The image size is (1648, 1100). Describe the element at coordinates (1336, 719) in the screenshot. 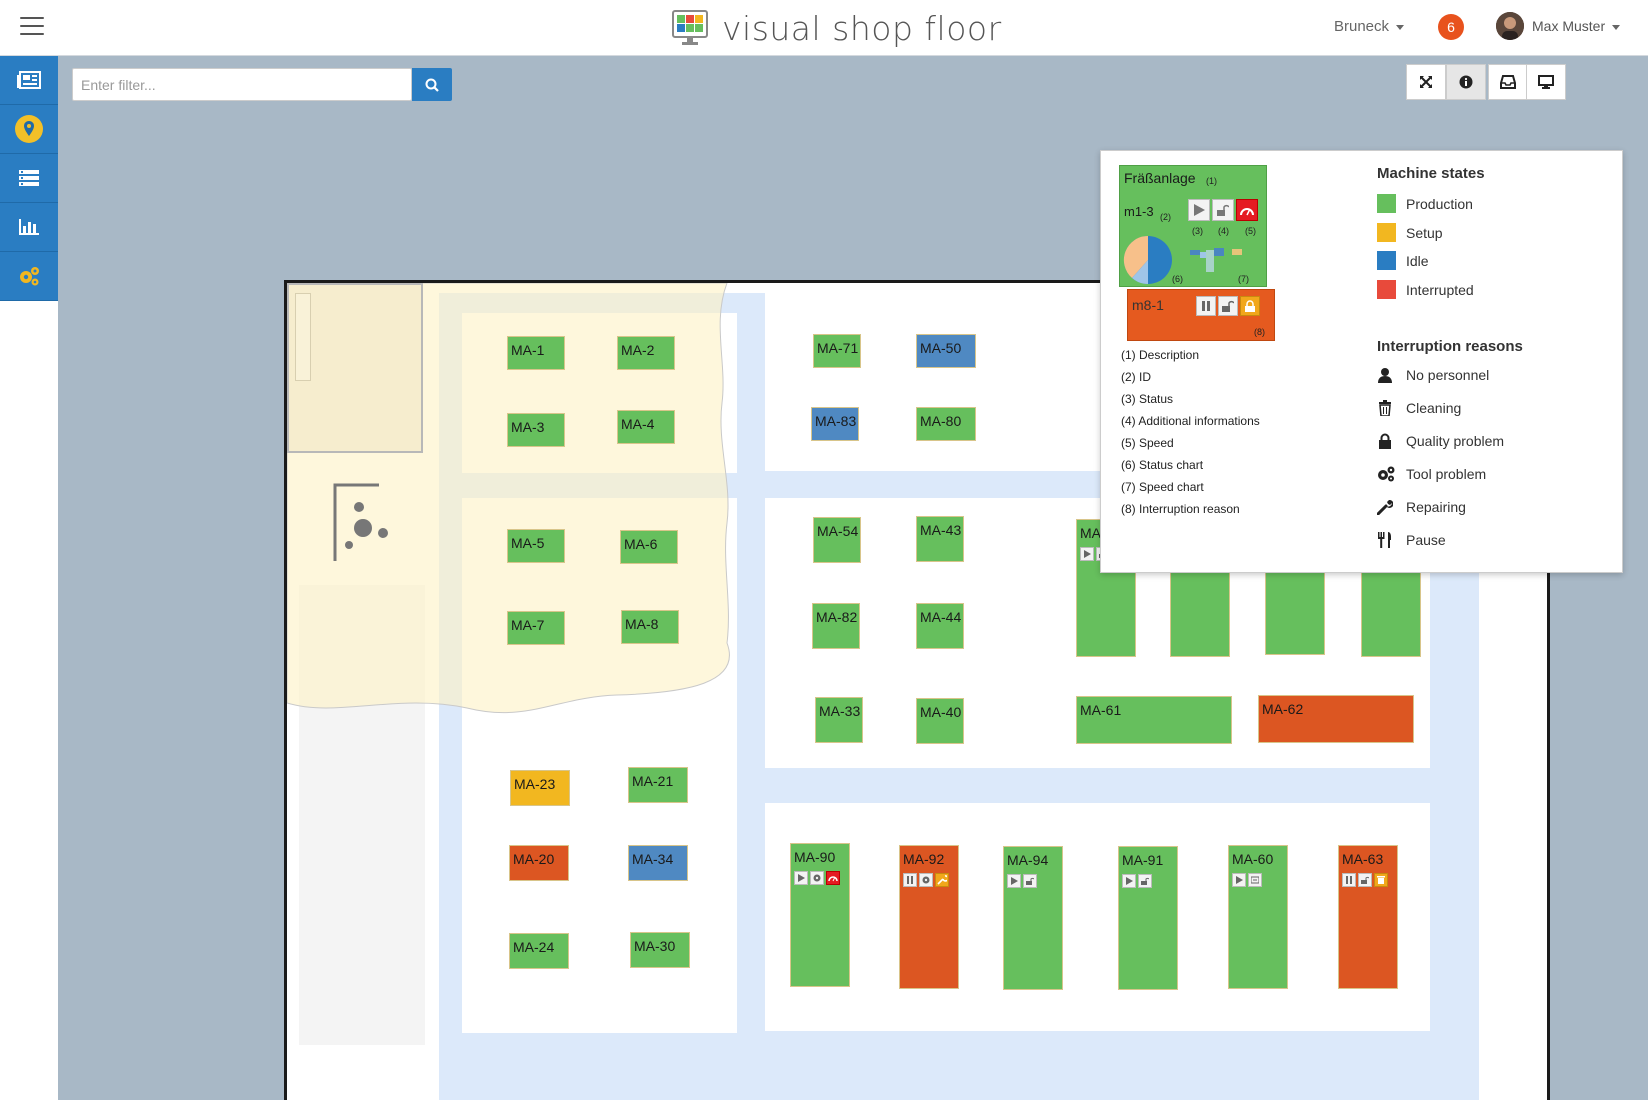

I see `machine-tile: MA-62` at that location.